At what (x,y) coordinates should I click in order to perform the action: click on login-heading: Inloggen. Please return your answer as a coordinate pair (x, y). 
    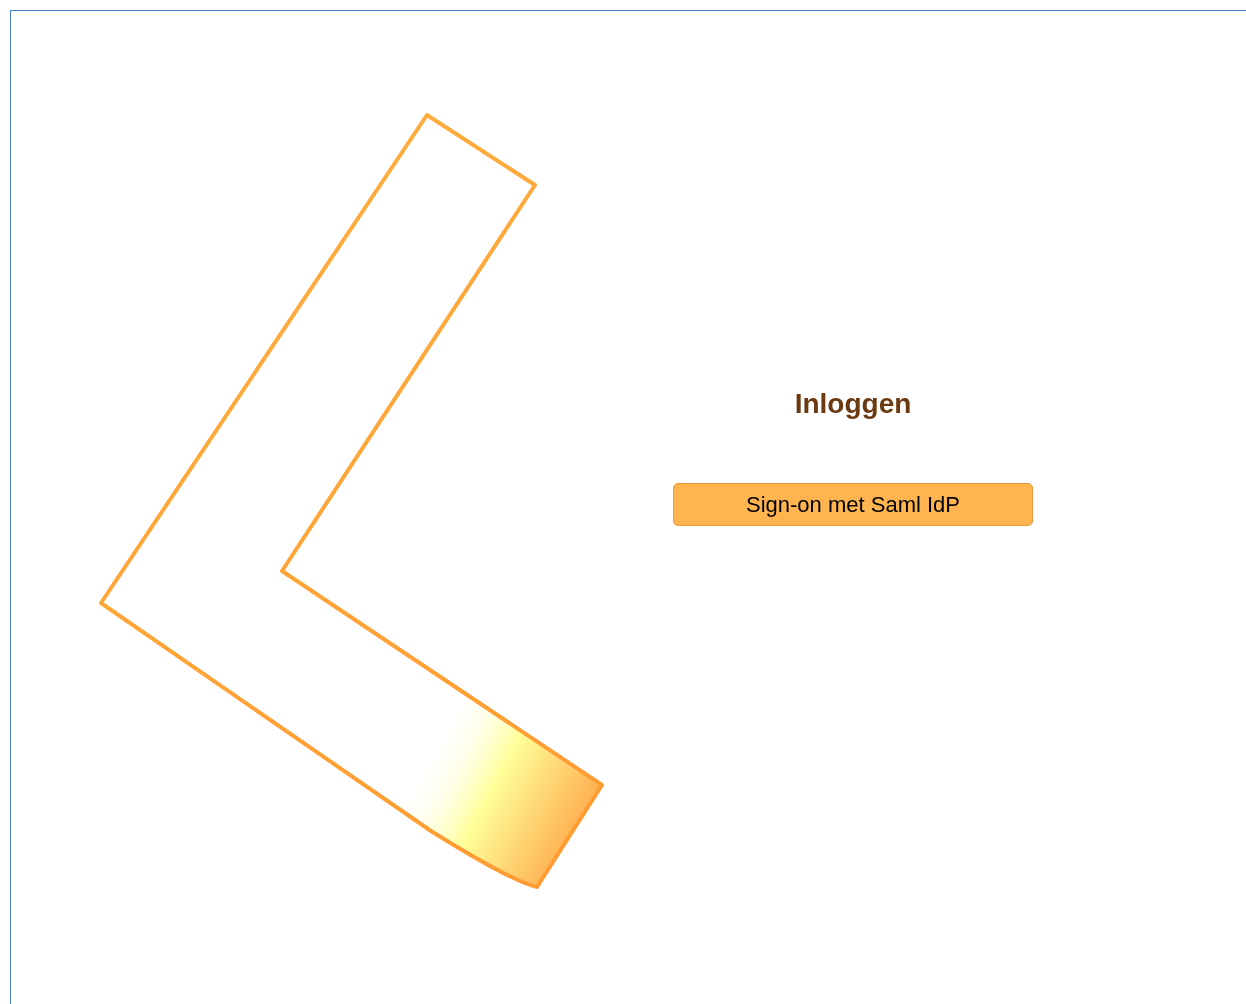
    Looking at the image, I should click on (853, 404).